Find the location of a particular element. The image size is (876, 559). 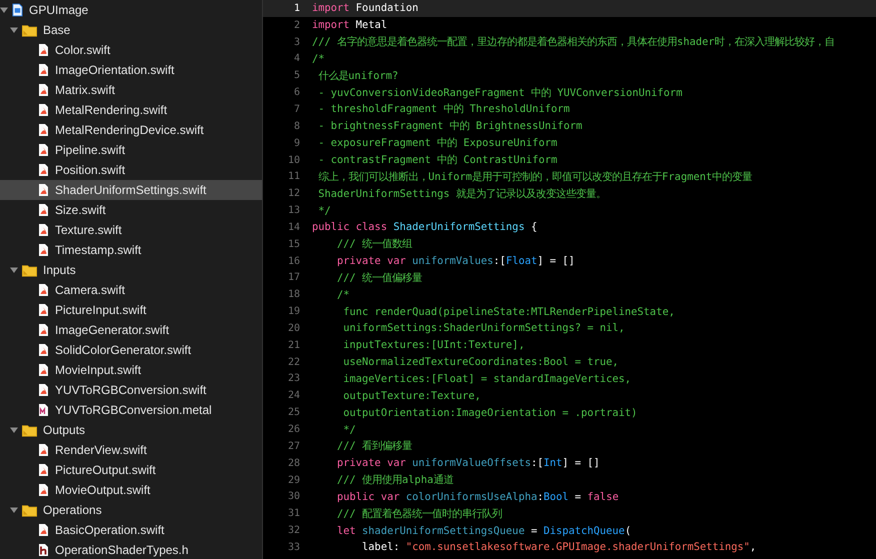

tree-item: RenderView.swift is located at coordinates (131, 450).